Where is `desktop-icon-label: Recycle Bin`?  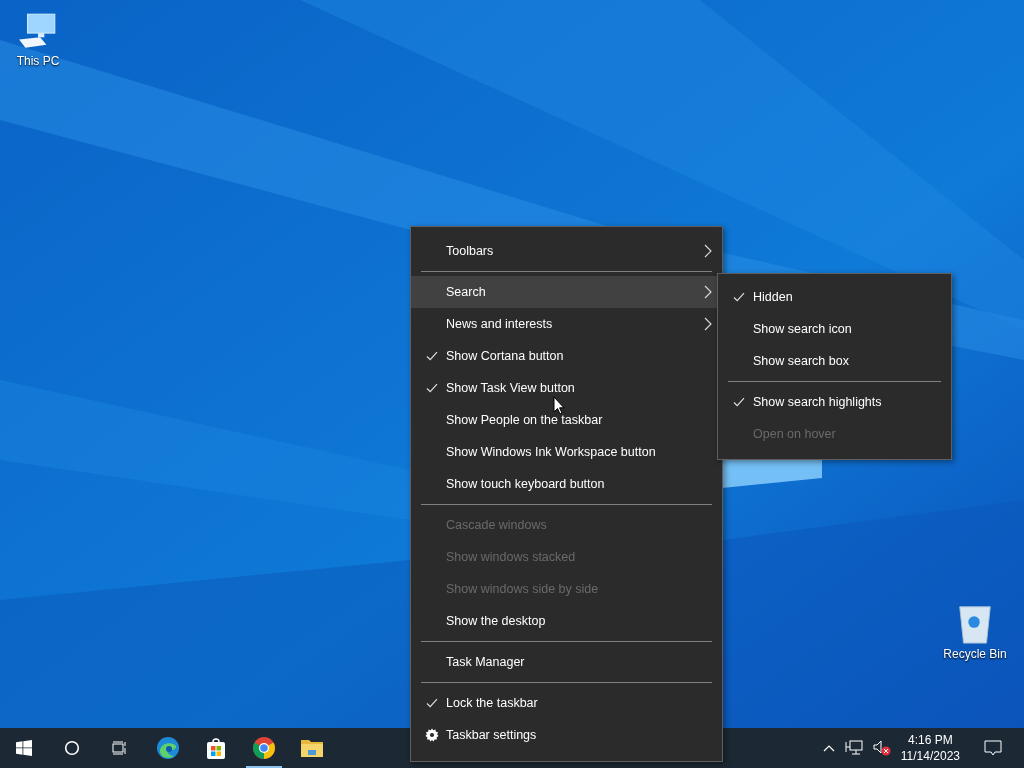
desktop-icon-label: Recycle Bin is located at coordinates (975, 654).